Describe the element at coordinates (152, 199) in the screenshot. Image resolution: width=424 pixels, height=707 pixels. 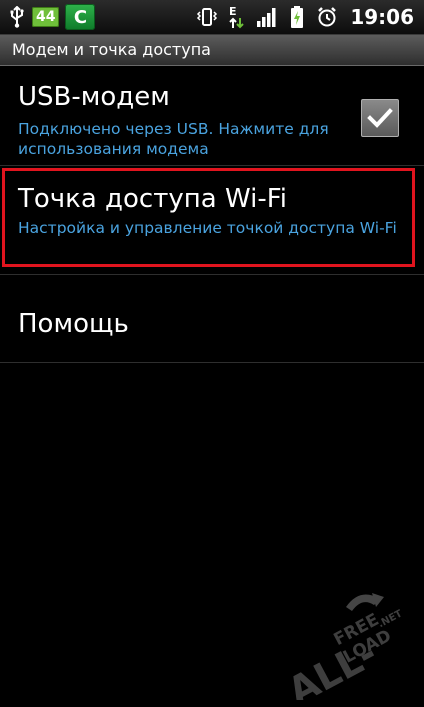
I see `wifi-hotspot-title: Точка доступа Wi-Fi` at that location.